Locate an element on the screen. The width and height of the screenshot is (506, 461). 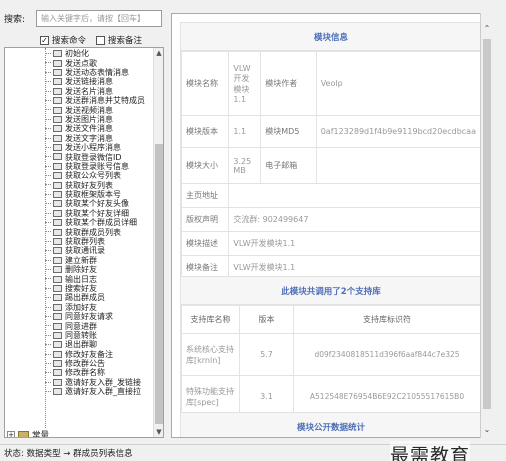
tree-root-label: 常量 is located at coordinates (41, 434).